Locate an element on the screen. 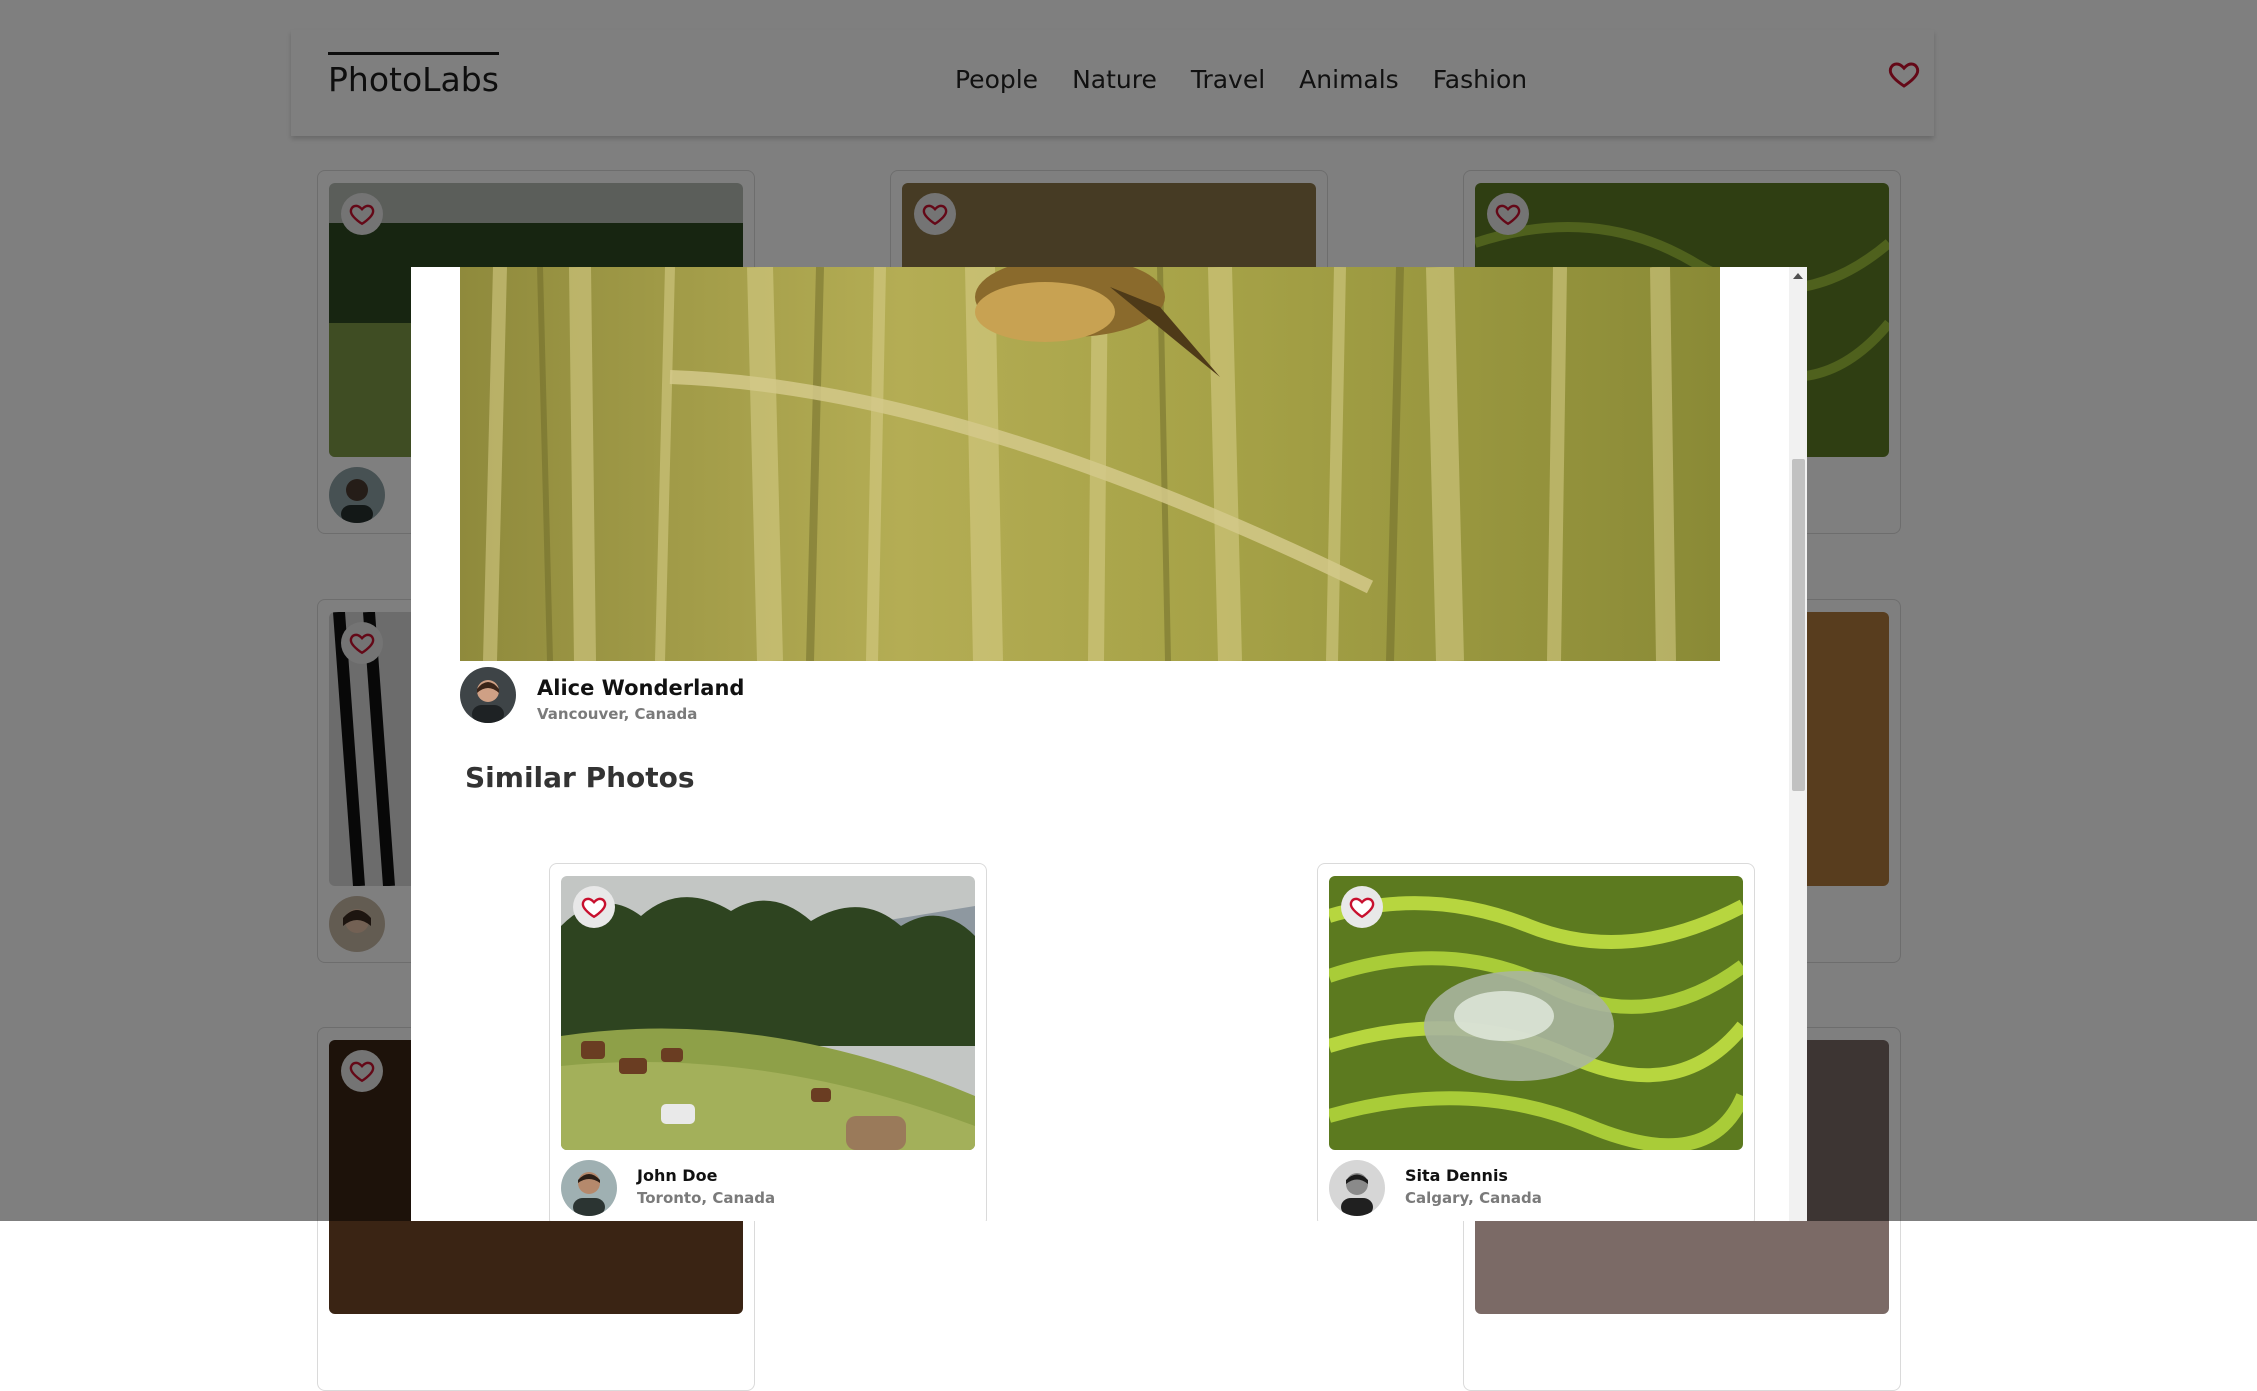  photographer-location: Calgary, Canada is located at coordinates (1473, 1198).